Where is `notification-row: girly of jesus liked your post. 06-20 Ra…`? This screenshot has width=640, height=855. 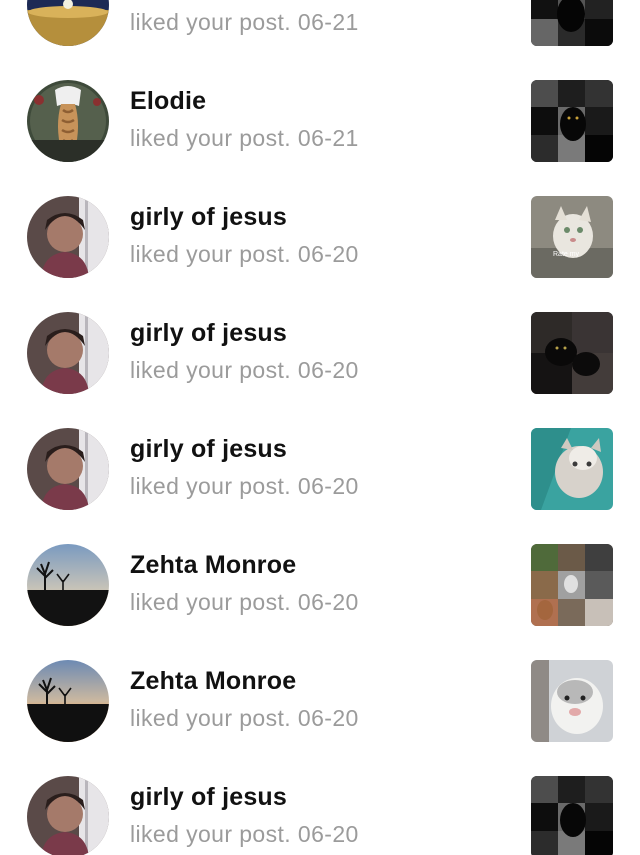 notification-row: girly of jesus liked your post. 06-20 Ra… is located at coordinates (320, 254).